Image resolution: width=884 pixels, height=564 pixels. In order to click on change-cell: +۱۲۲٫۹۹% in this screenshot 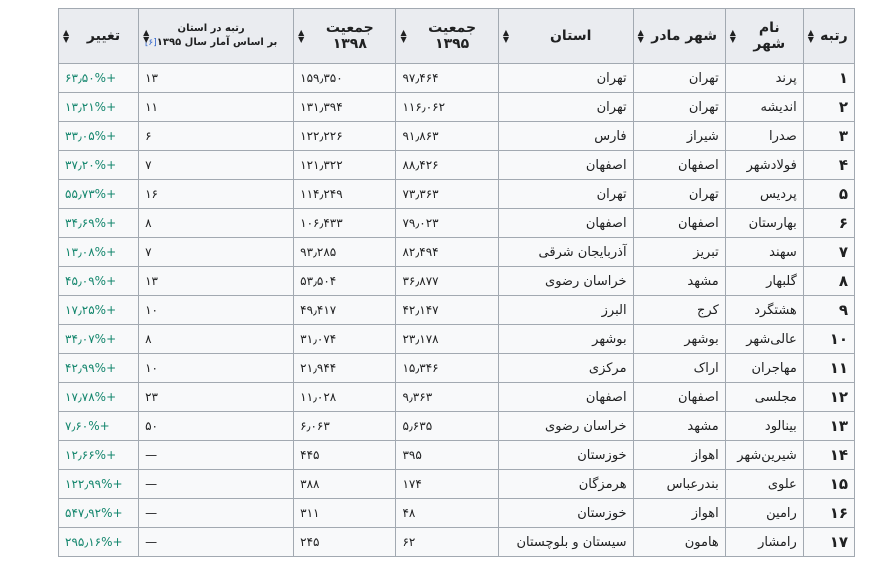, I will do `click(98, 484)`.